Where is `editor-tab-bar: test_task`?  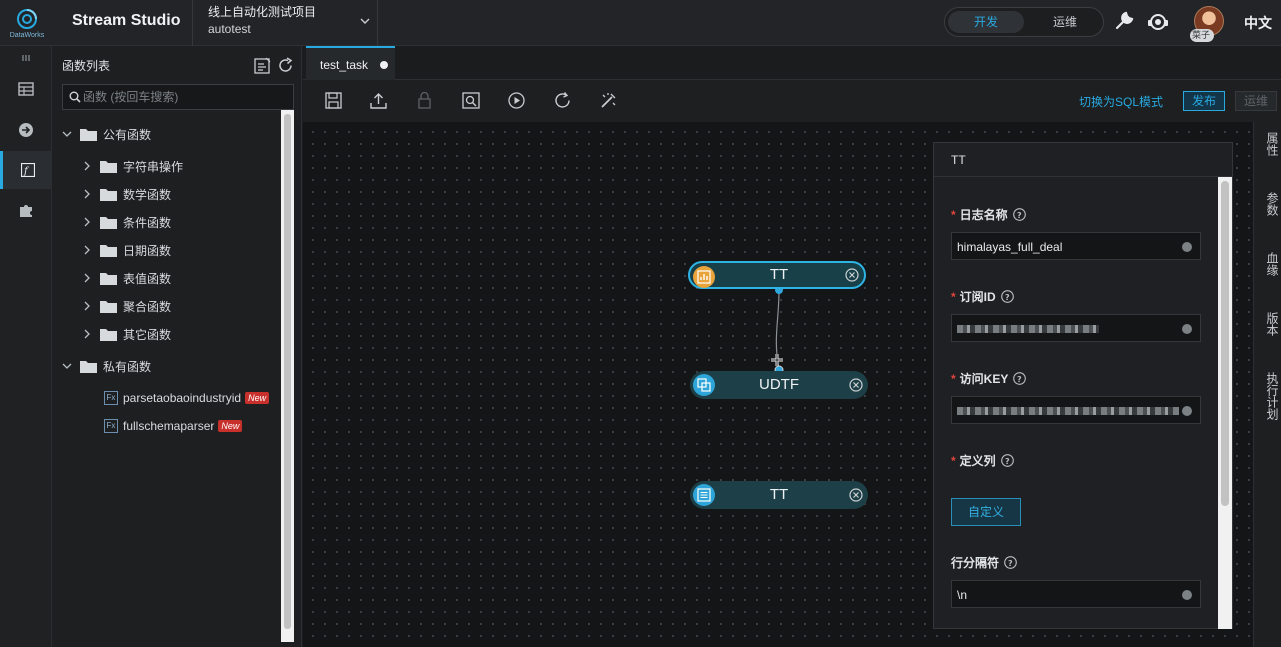 editor-tab-bar: test_task is located at coordinates (792, 63).